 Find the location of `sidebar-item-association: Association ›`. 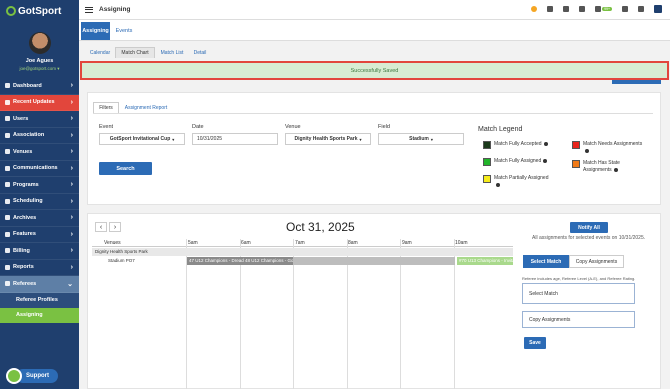

sidebar-item-association: Association › is located at coordinates (39, 136).